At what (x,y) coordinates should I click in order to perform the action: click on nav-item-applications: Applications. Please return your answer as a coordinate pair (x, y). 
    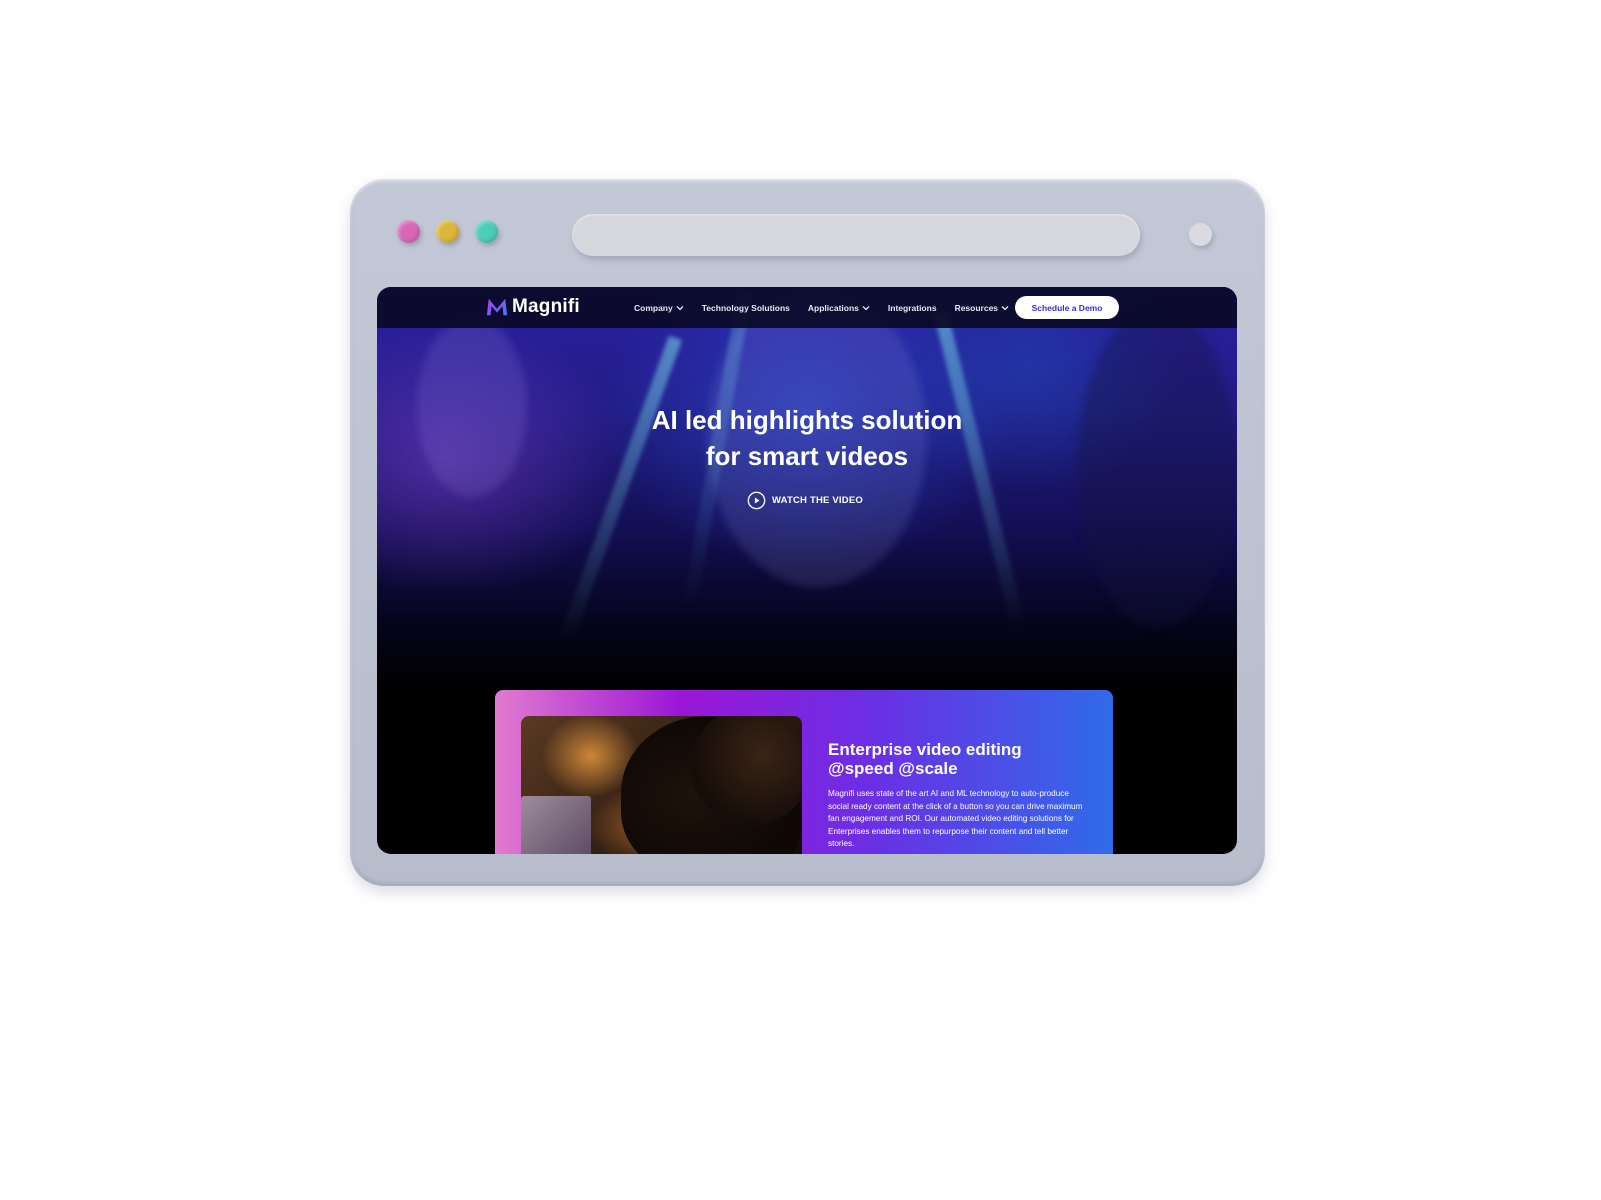
    Looking at the image, I should click on (839, 308).